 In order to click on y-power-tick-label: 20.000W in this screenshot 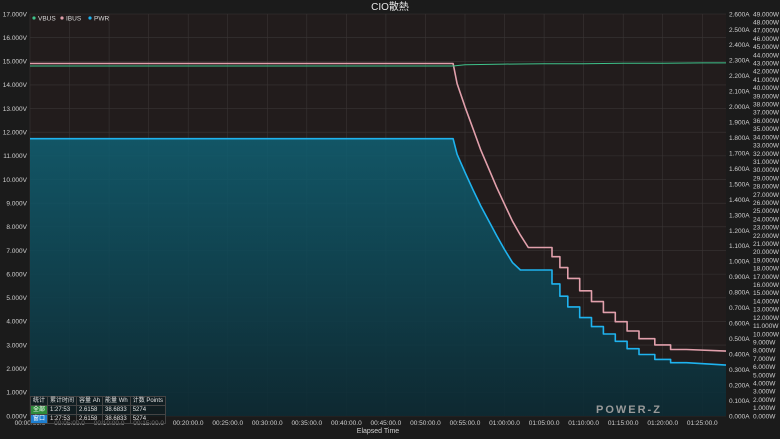, I will do `click(766, 252)`.